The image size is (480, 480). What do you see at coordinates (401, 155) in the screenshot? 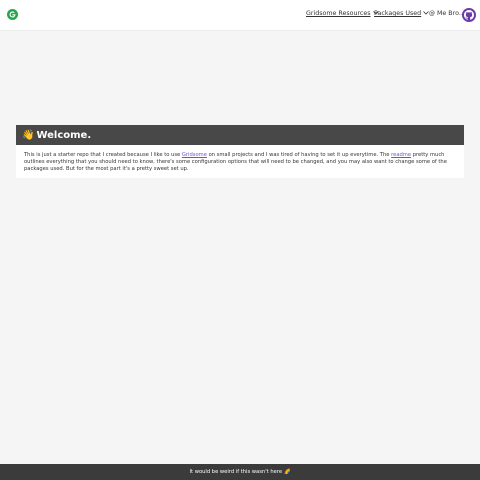
I see `readme-link: readme` at bounding box center [401, 155].